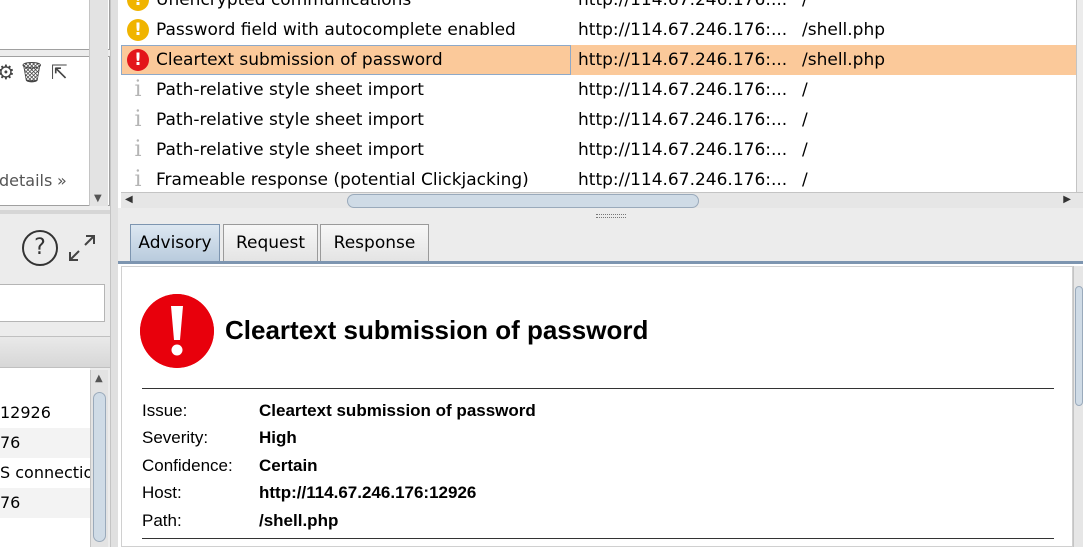 The width and height of the screenshot is (1083, 547). Describe the element at coordinates (288, 465) in the screenshot. I see `field-value: Certain` at that location.